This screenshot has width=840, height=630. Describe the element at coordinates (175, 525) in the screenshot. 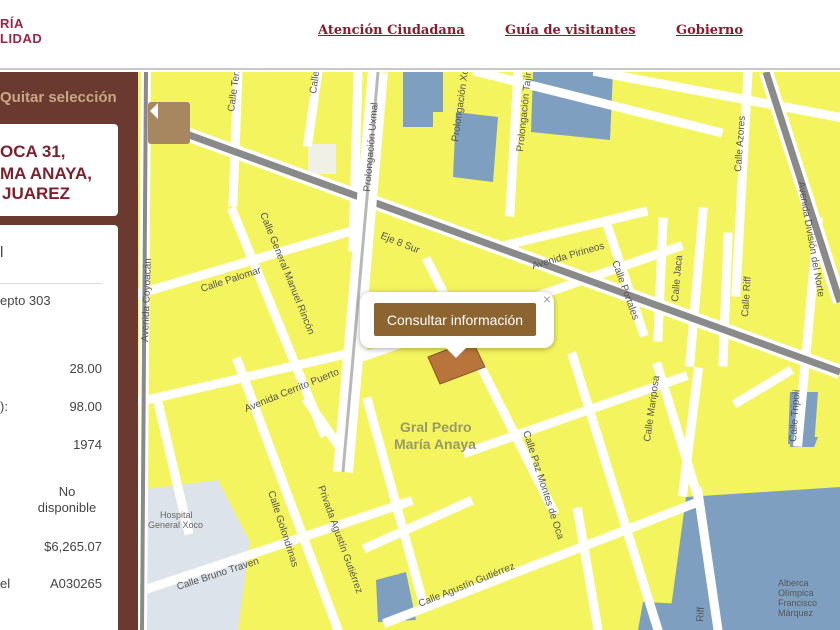

I see `hospital-label-2: General Xoco` at that location.